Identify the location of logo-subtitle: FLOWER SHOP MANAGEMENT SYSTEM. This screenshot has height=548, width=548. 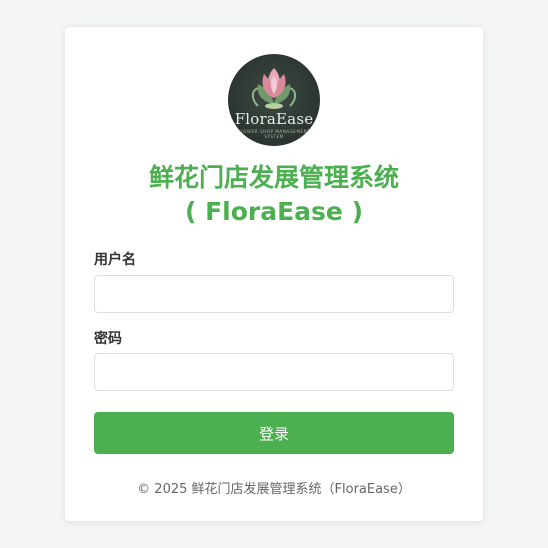
(274, 134).